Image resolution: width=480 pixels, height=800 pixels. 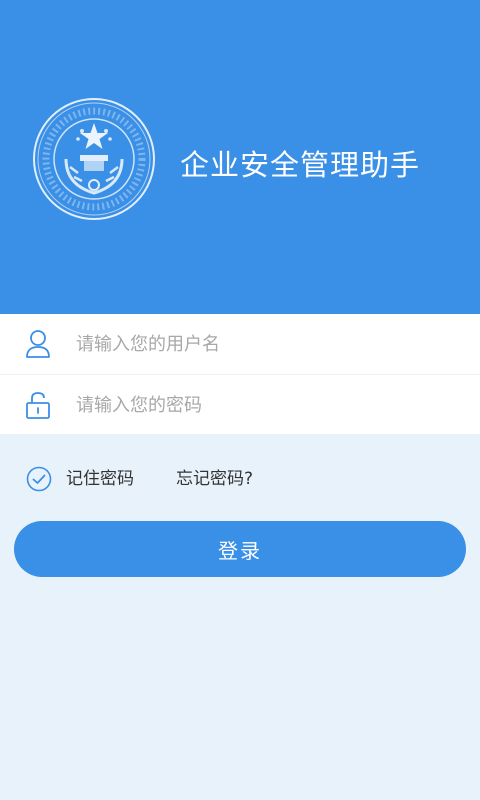 I want to click on forgot-password-link: 忘记密码?, so click(x=214, y=479).